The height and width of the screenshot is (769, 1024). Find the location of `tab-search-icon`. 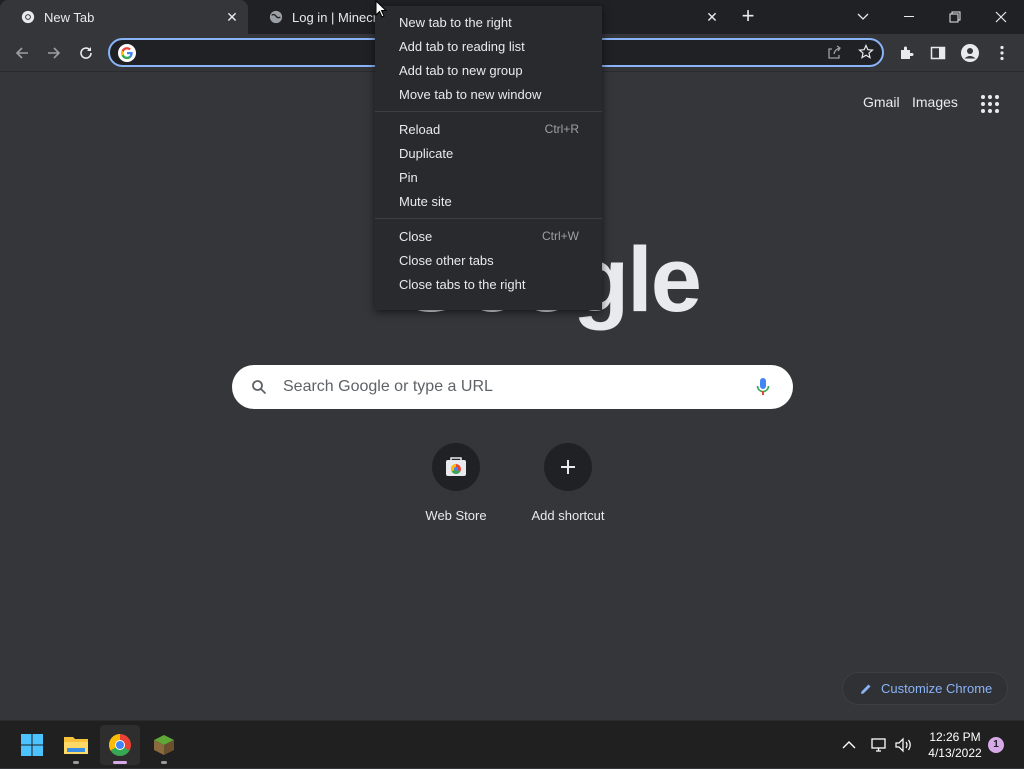

tab-search-icon is located at coordinates (863, 17).